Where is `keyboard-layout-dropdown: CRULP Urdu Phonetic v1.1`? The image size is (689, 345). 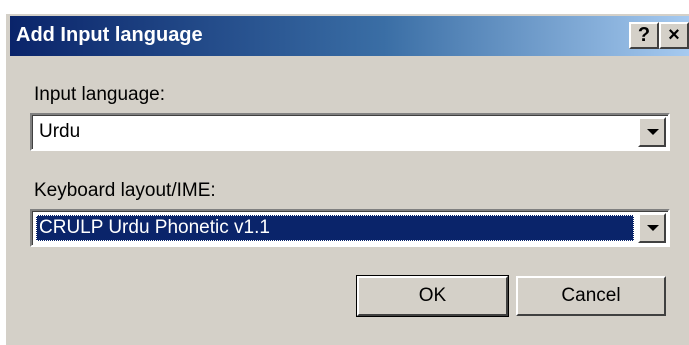 keyboard-layout-dropdown: CRULP Urdu Phonetic v1.1 is located at coordinates (350, 228).